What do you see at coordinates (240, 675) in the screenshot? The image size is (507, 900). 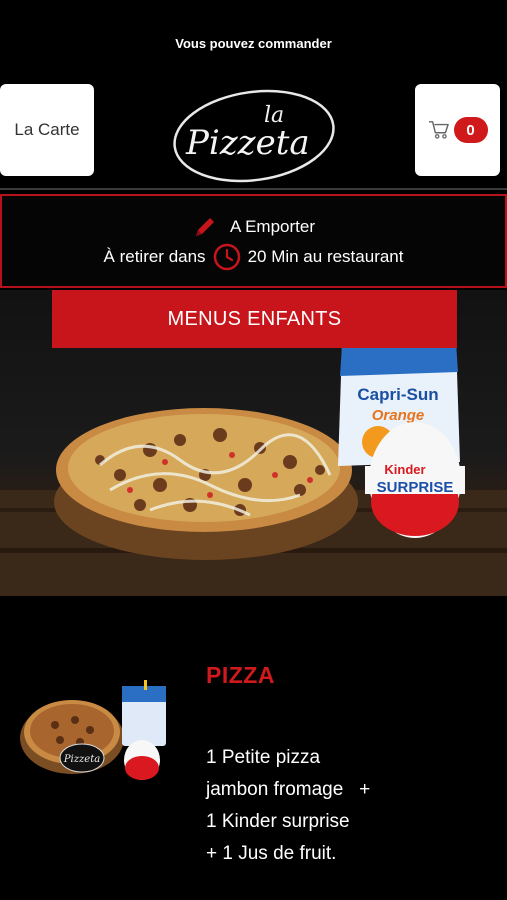 I see `product-name: PIZZA` at bounding box center [240, 675].